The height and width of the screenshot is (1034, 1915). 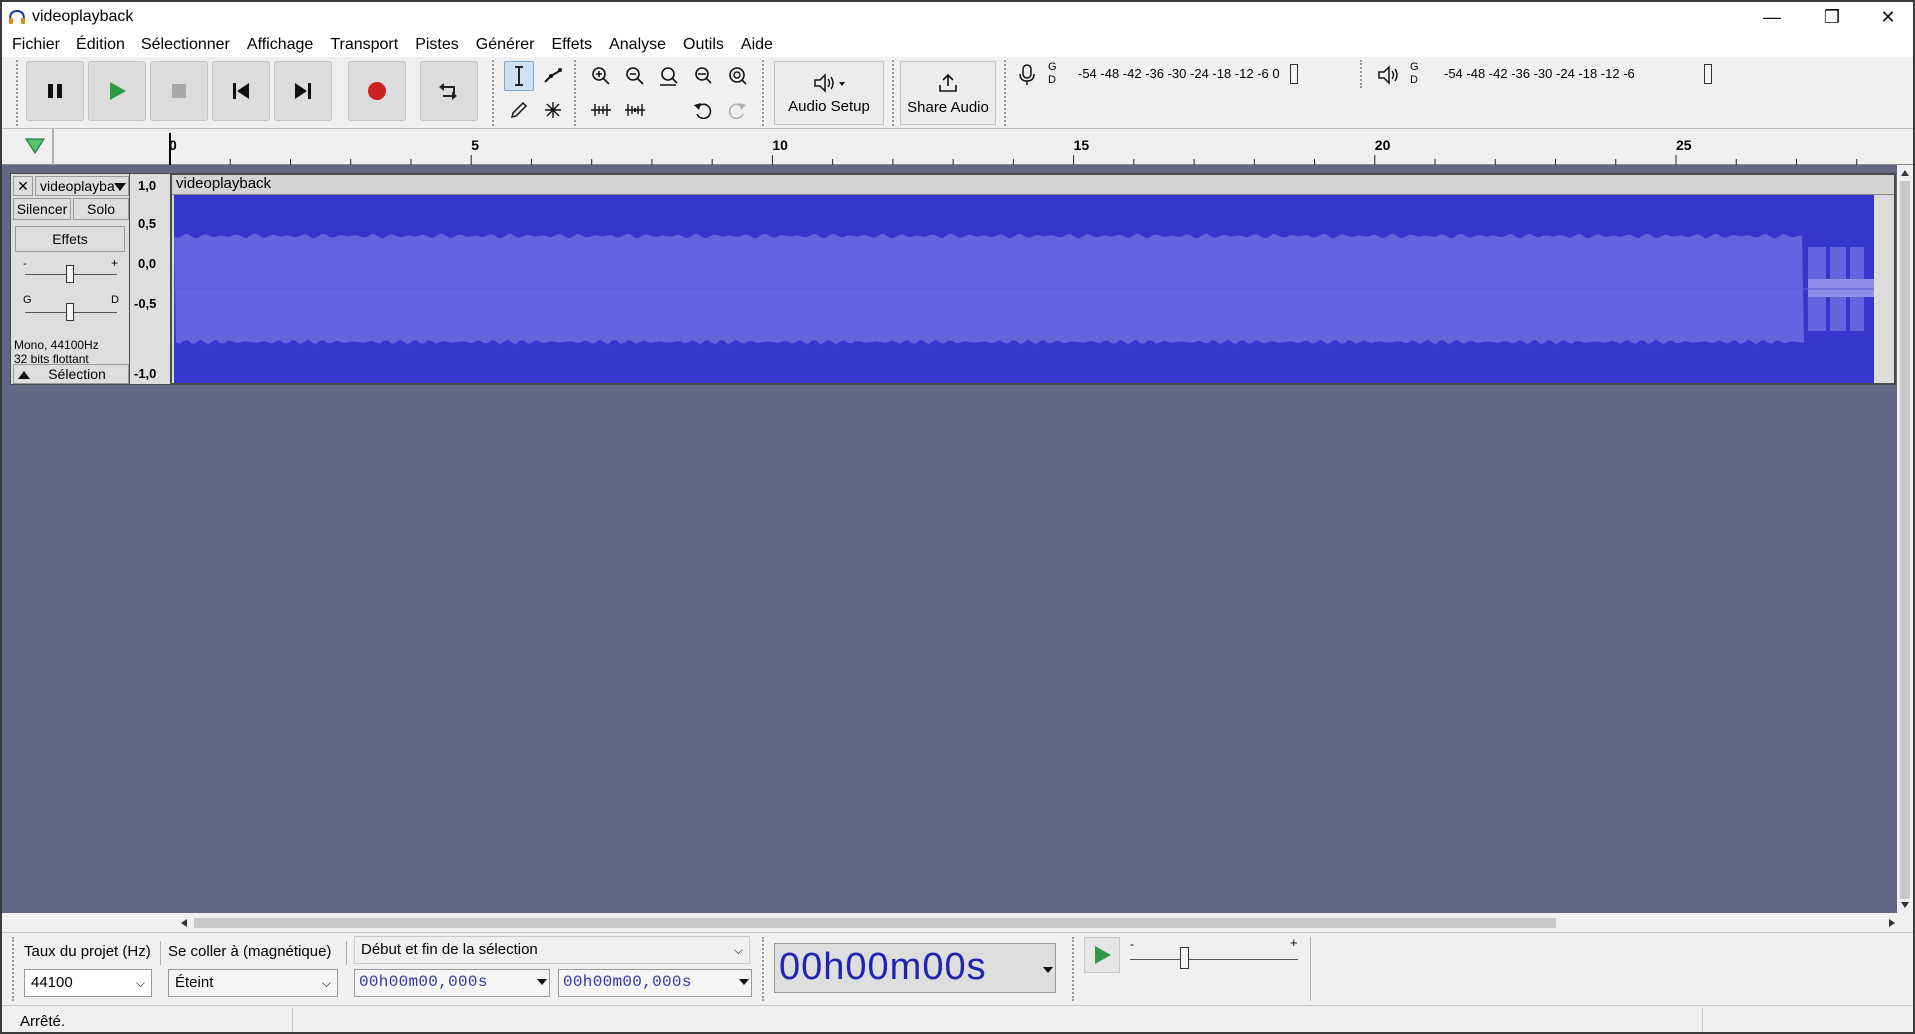 I want to click on record-meter: GD -54 -48 -42 -36 -30 -24 -18 -12 -6 0, so click(x=1182, y=75).